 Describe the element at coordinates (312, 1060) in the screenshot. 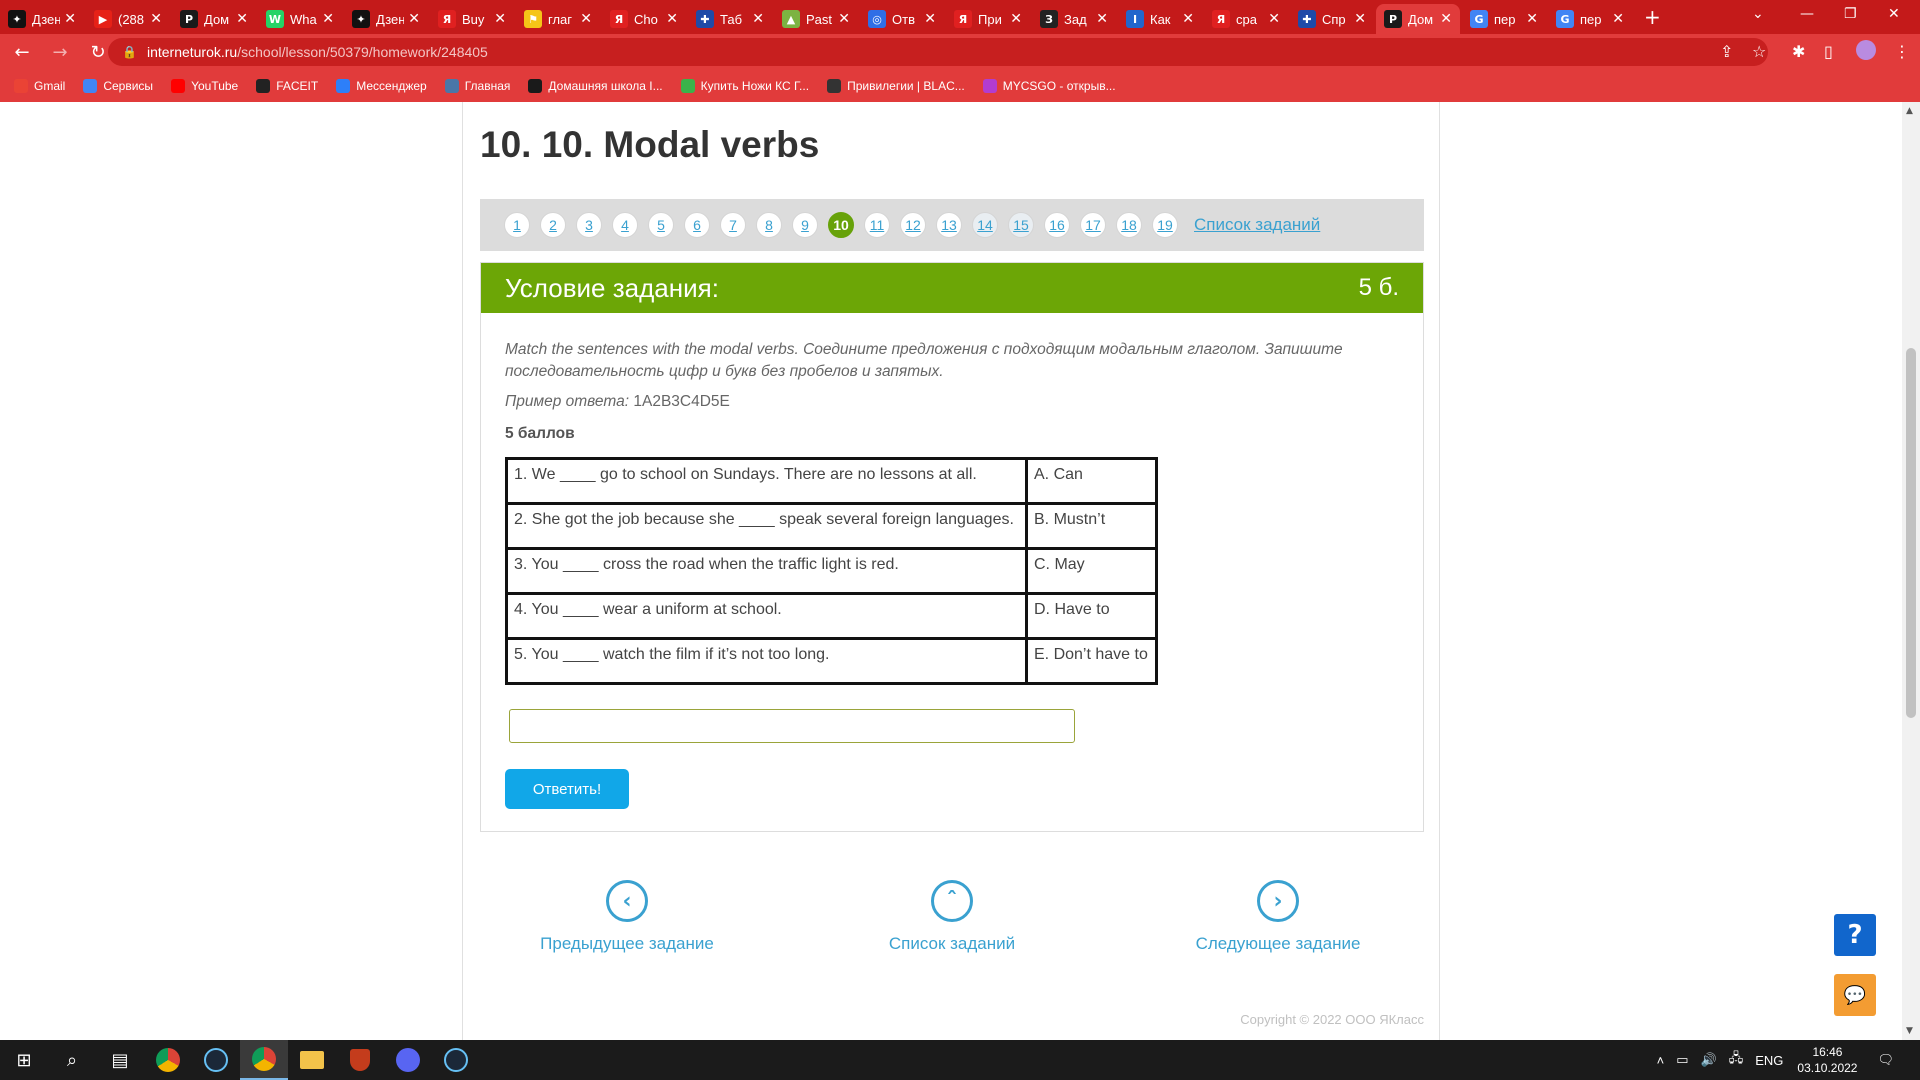

I see `file-explorer-icon` at that location.